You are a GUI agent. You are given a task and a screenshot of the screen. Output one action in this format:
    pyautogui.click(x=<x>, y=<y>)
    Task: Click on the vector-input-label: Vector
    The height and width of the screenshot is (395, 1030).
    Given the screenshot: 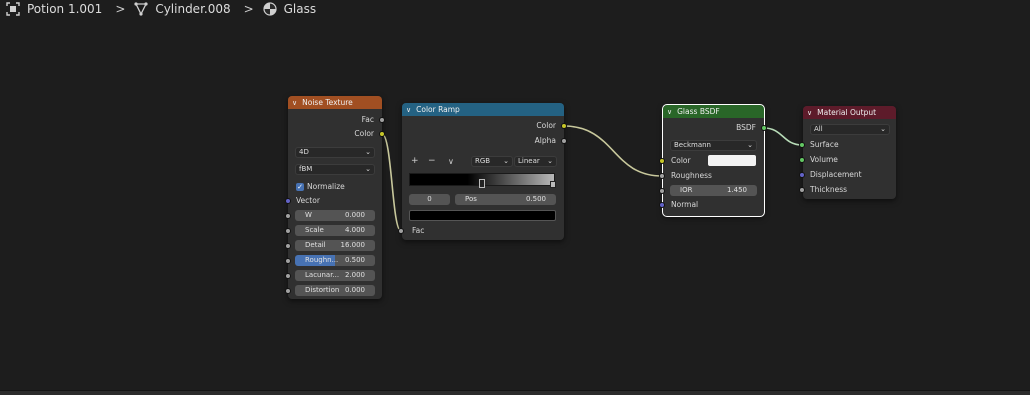 What is the action you would take?
    pyautogui.click(x=308, y=200)
    